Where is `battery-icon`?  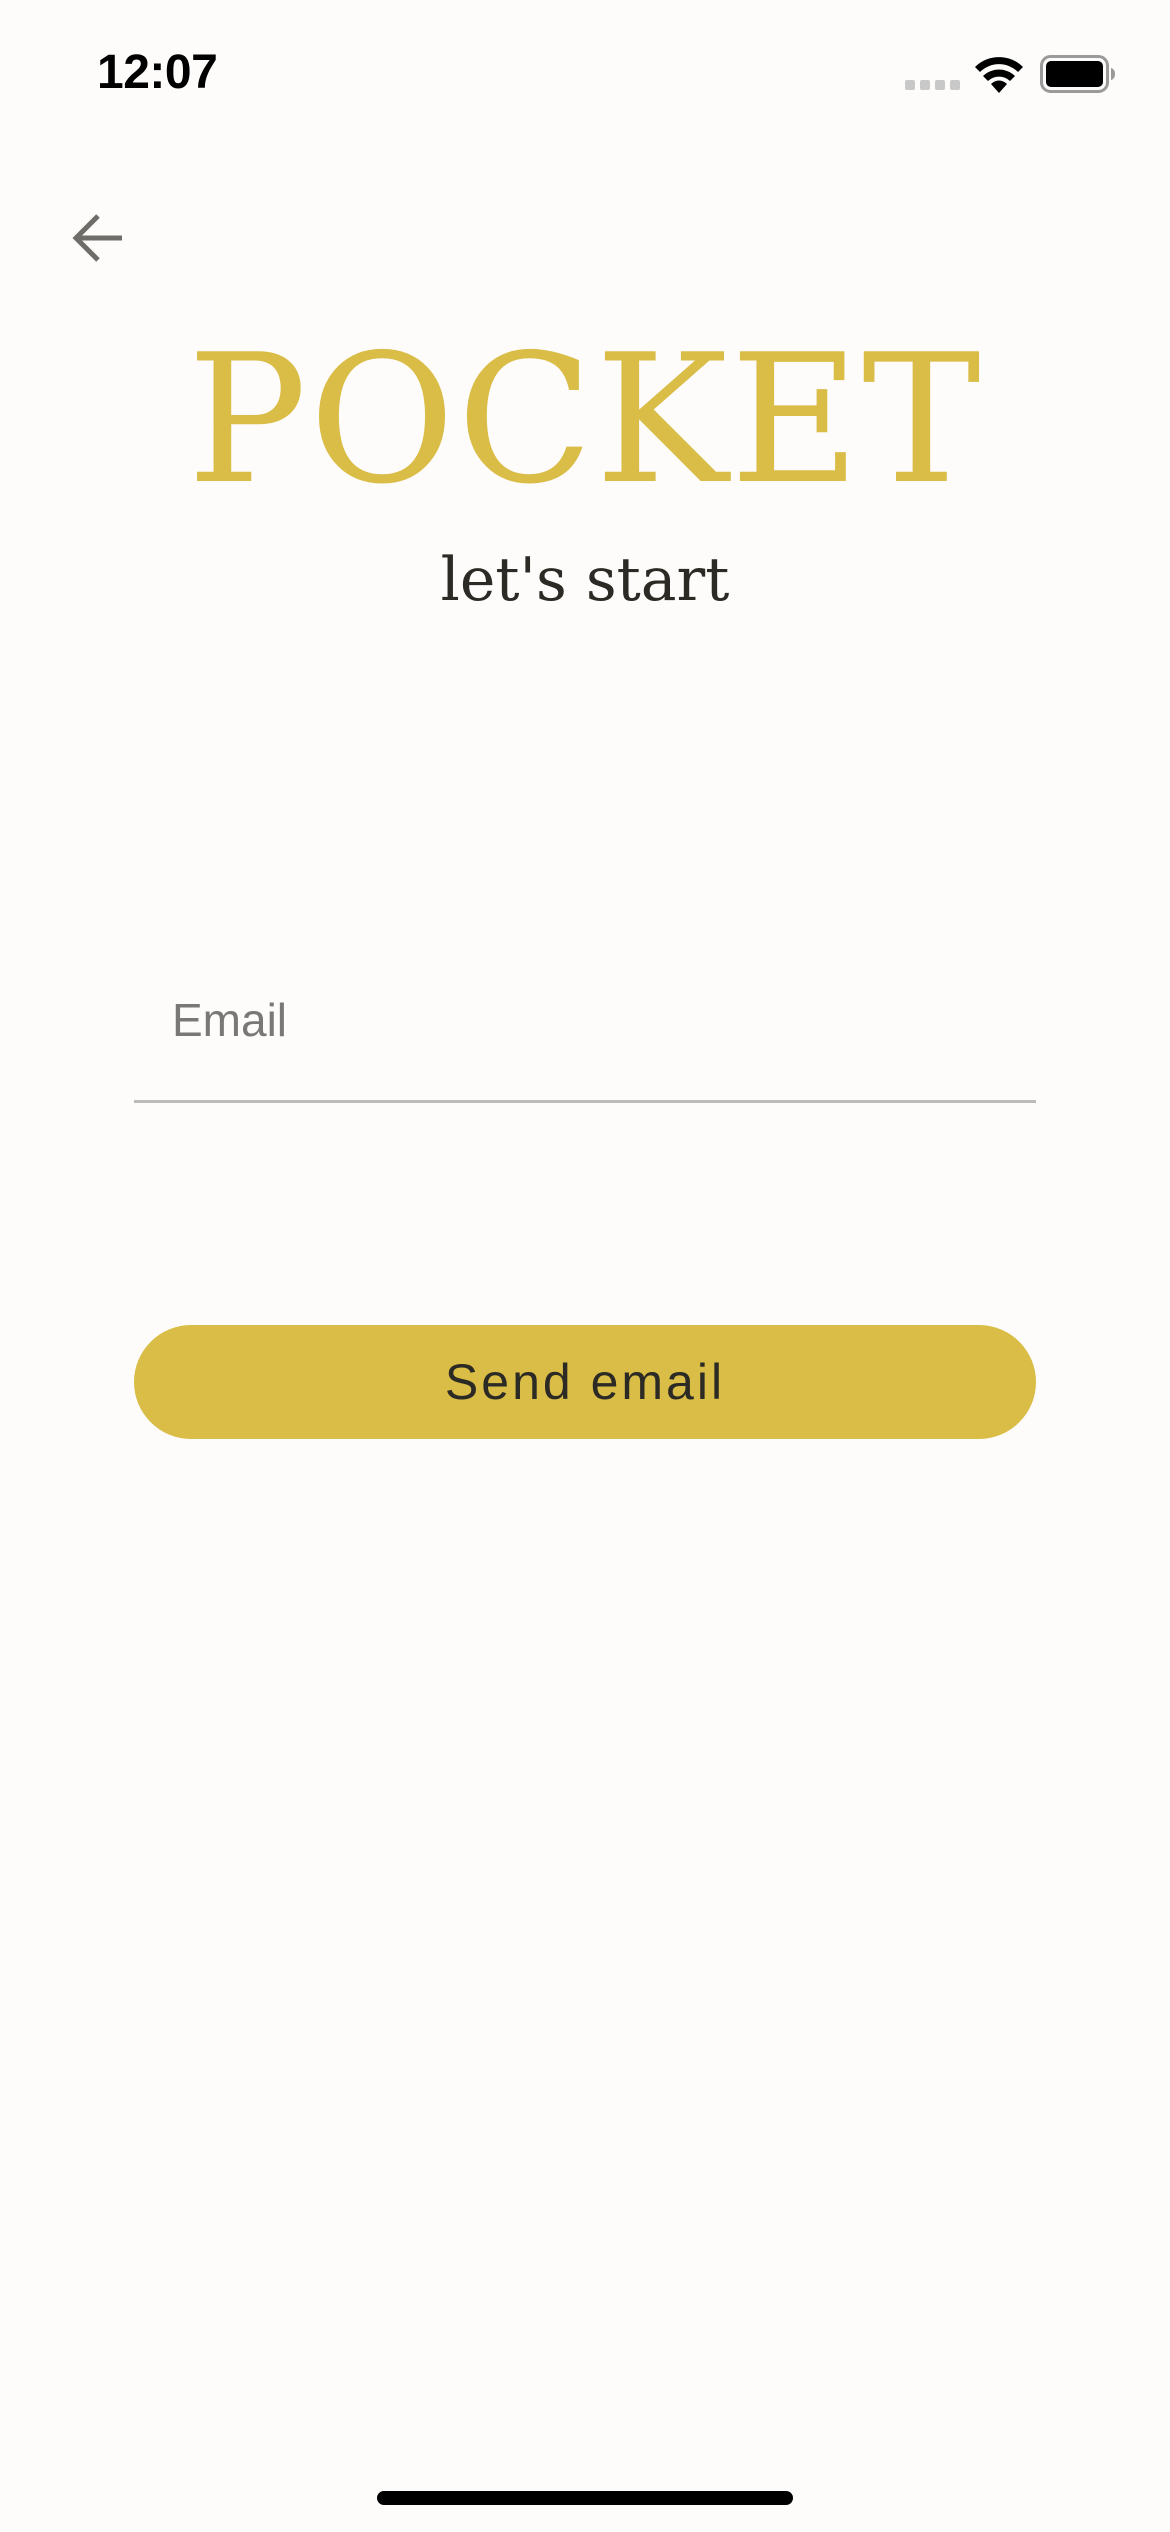 battery-icon is located at coordinates (1077, 74).